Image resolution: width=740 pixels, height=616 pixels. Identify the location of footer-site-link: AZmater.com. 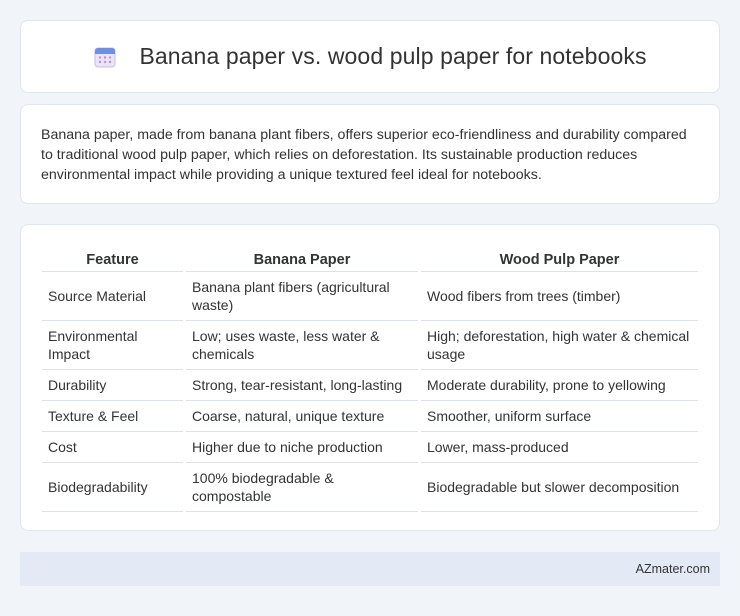
(673, 569).